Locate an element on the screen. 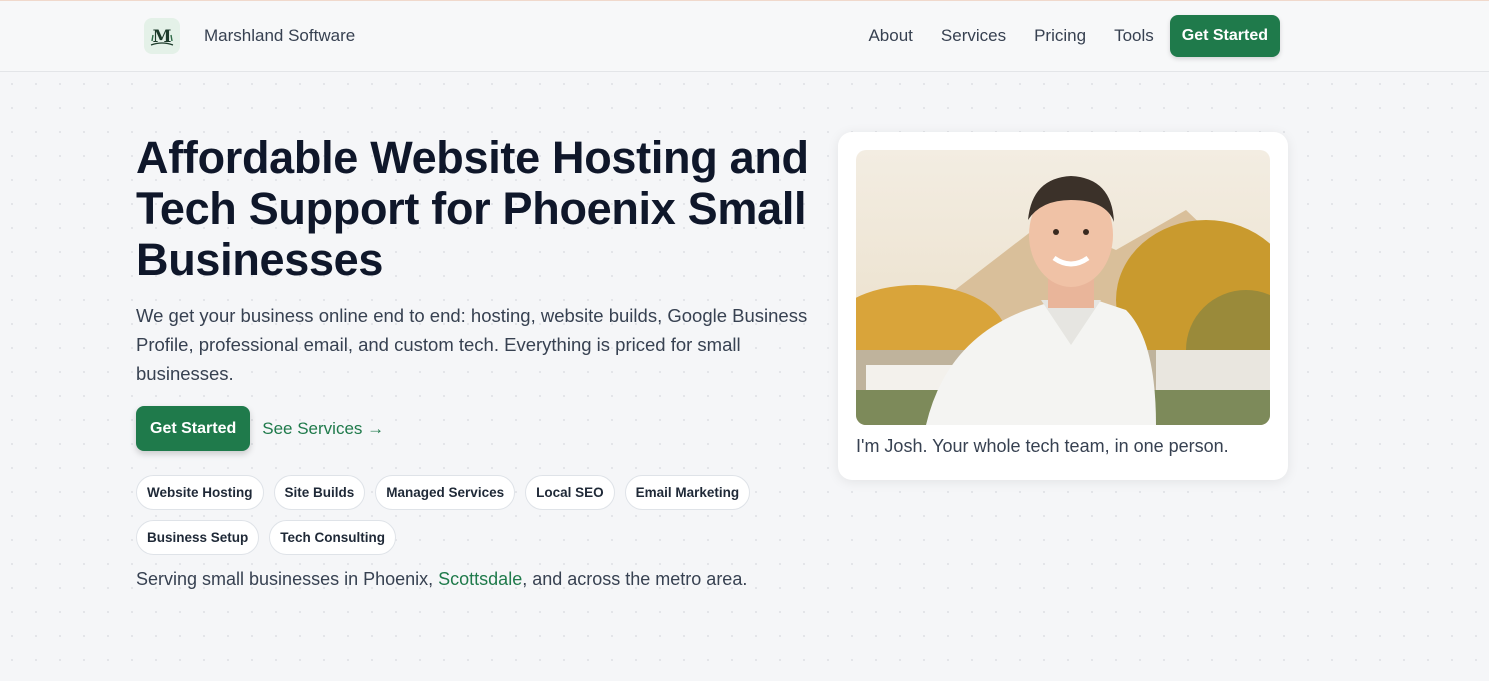 The width and height of the screenshot is (1489, 681). service-area-suffix: , and across the metro area. is located at coordinates (635, 579).